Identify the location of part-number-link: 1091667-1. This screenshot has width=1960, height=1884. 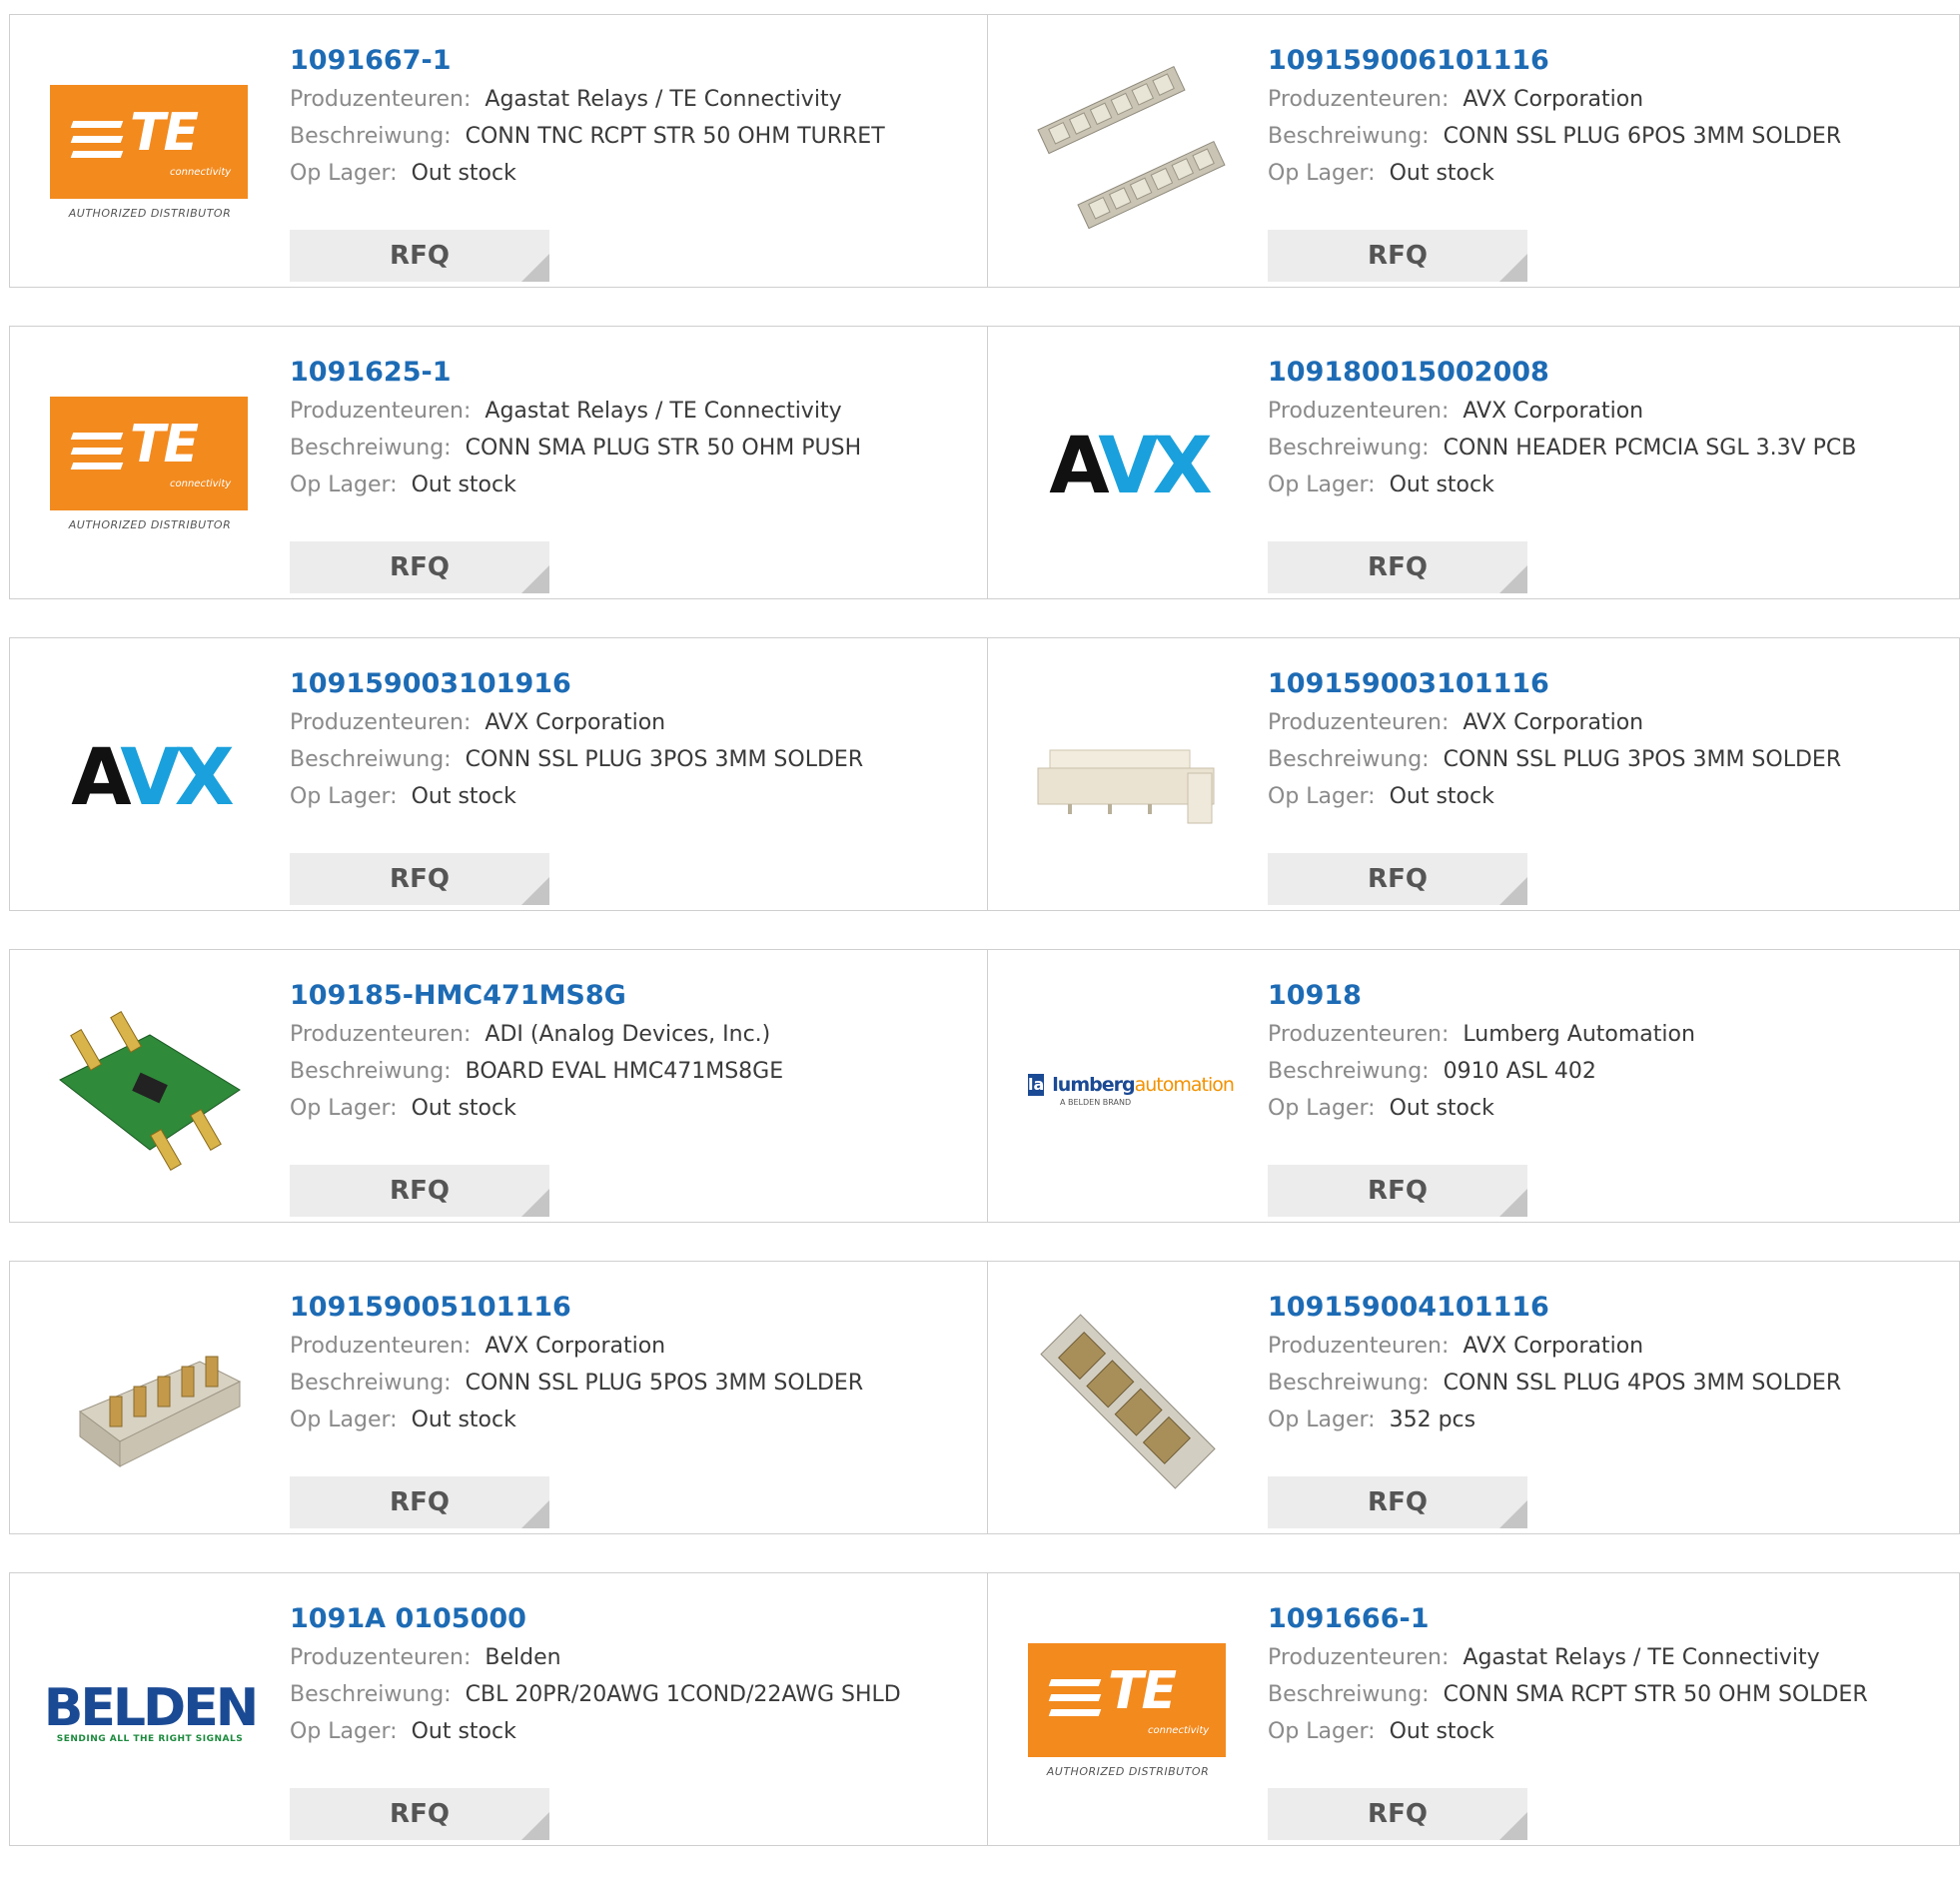
(619, 62).